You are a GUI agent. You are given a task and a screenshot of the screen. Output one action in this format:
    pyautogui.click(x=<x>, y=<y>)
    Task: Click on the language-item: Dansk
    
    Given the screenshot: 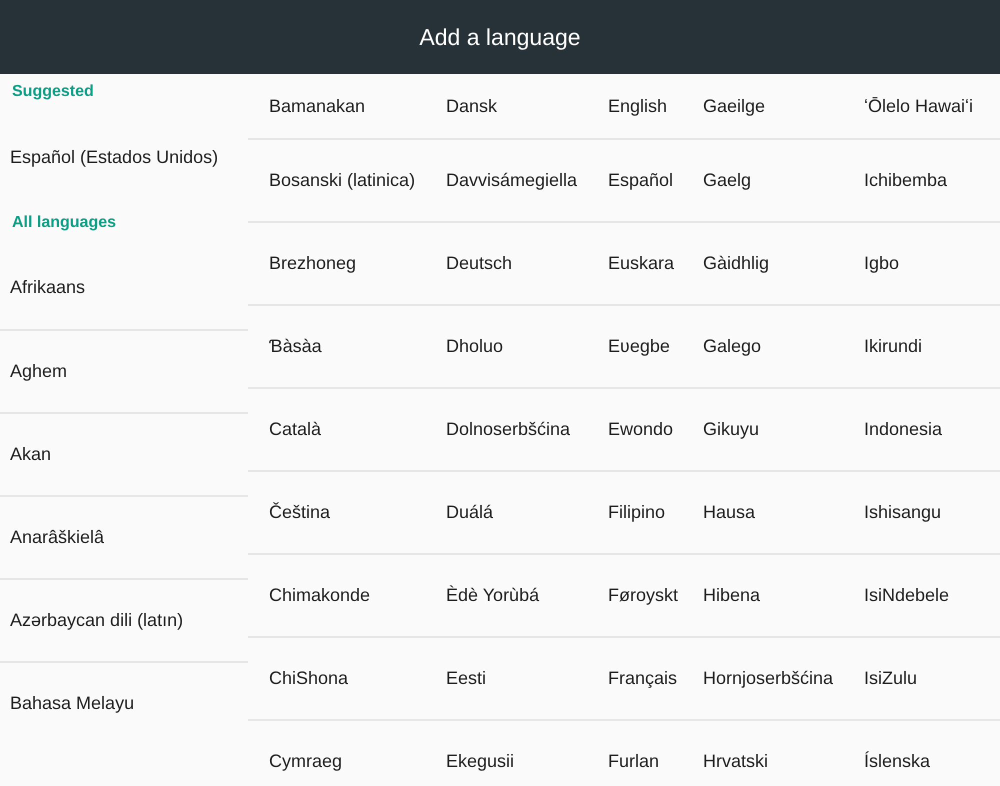 What is the action you would take?
    pyautogui.click(x=472, y=106)
    